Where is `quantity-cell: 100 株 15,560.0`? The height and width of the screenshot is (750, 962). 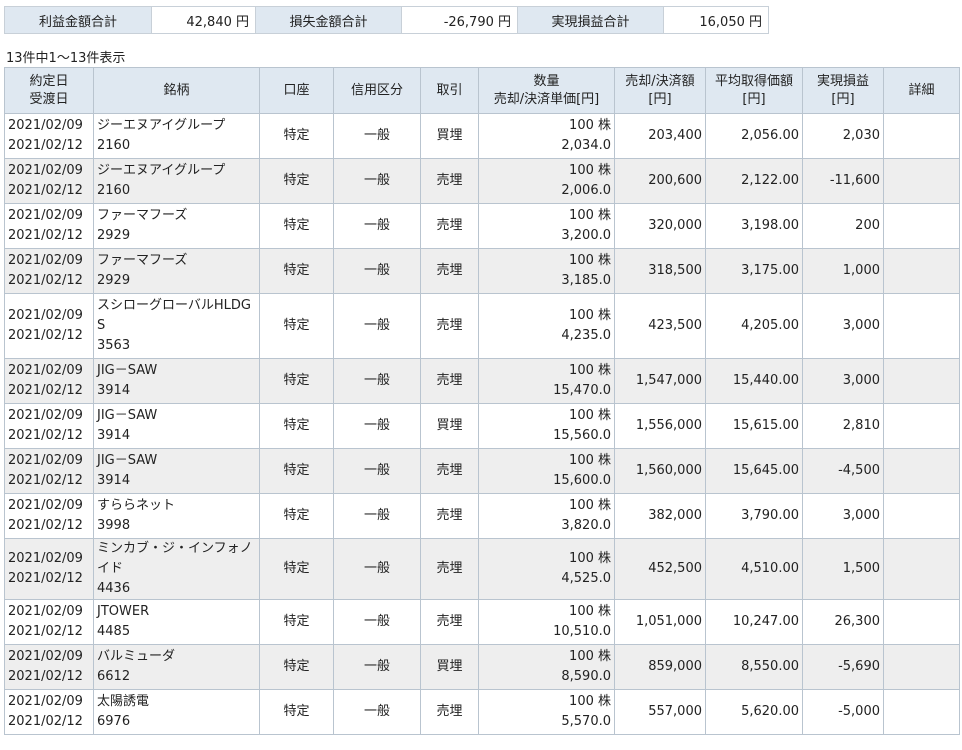 quantity-cell: 100 株 15,560.0 is located at coordinates (546, 426).